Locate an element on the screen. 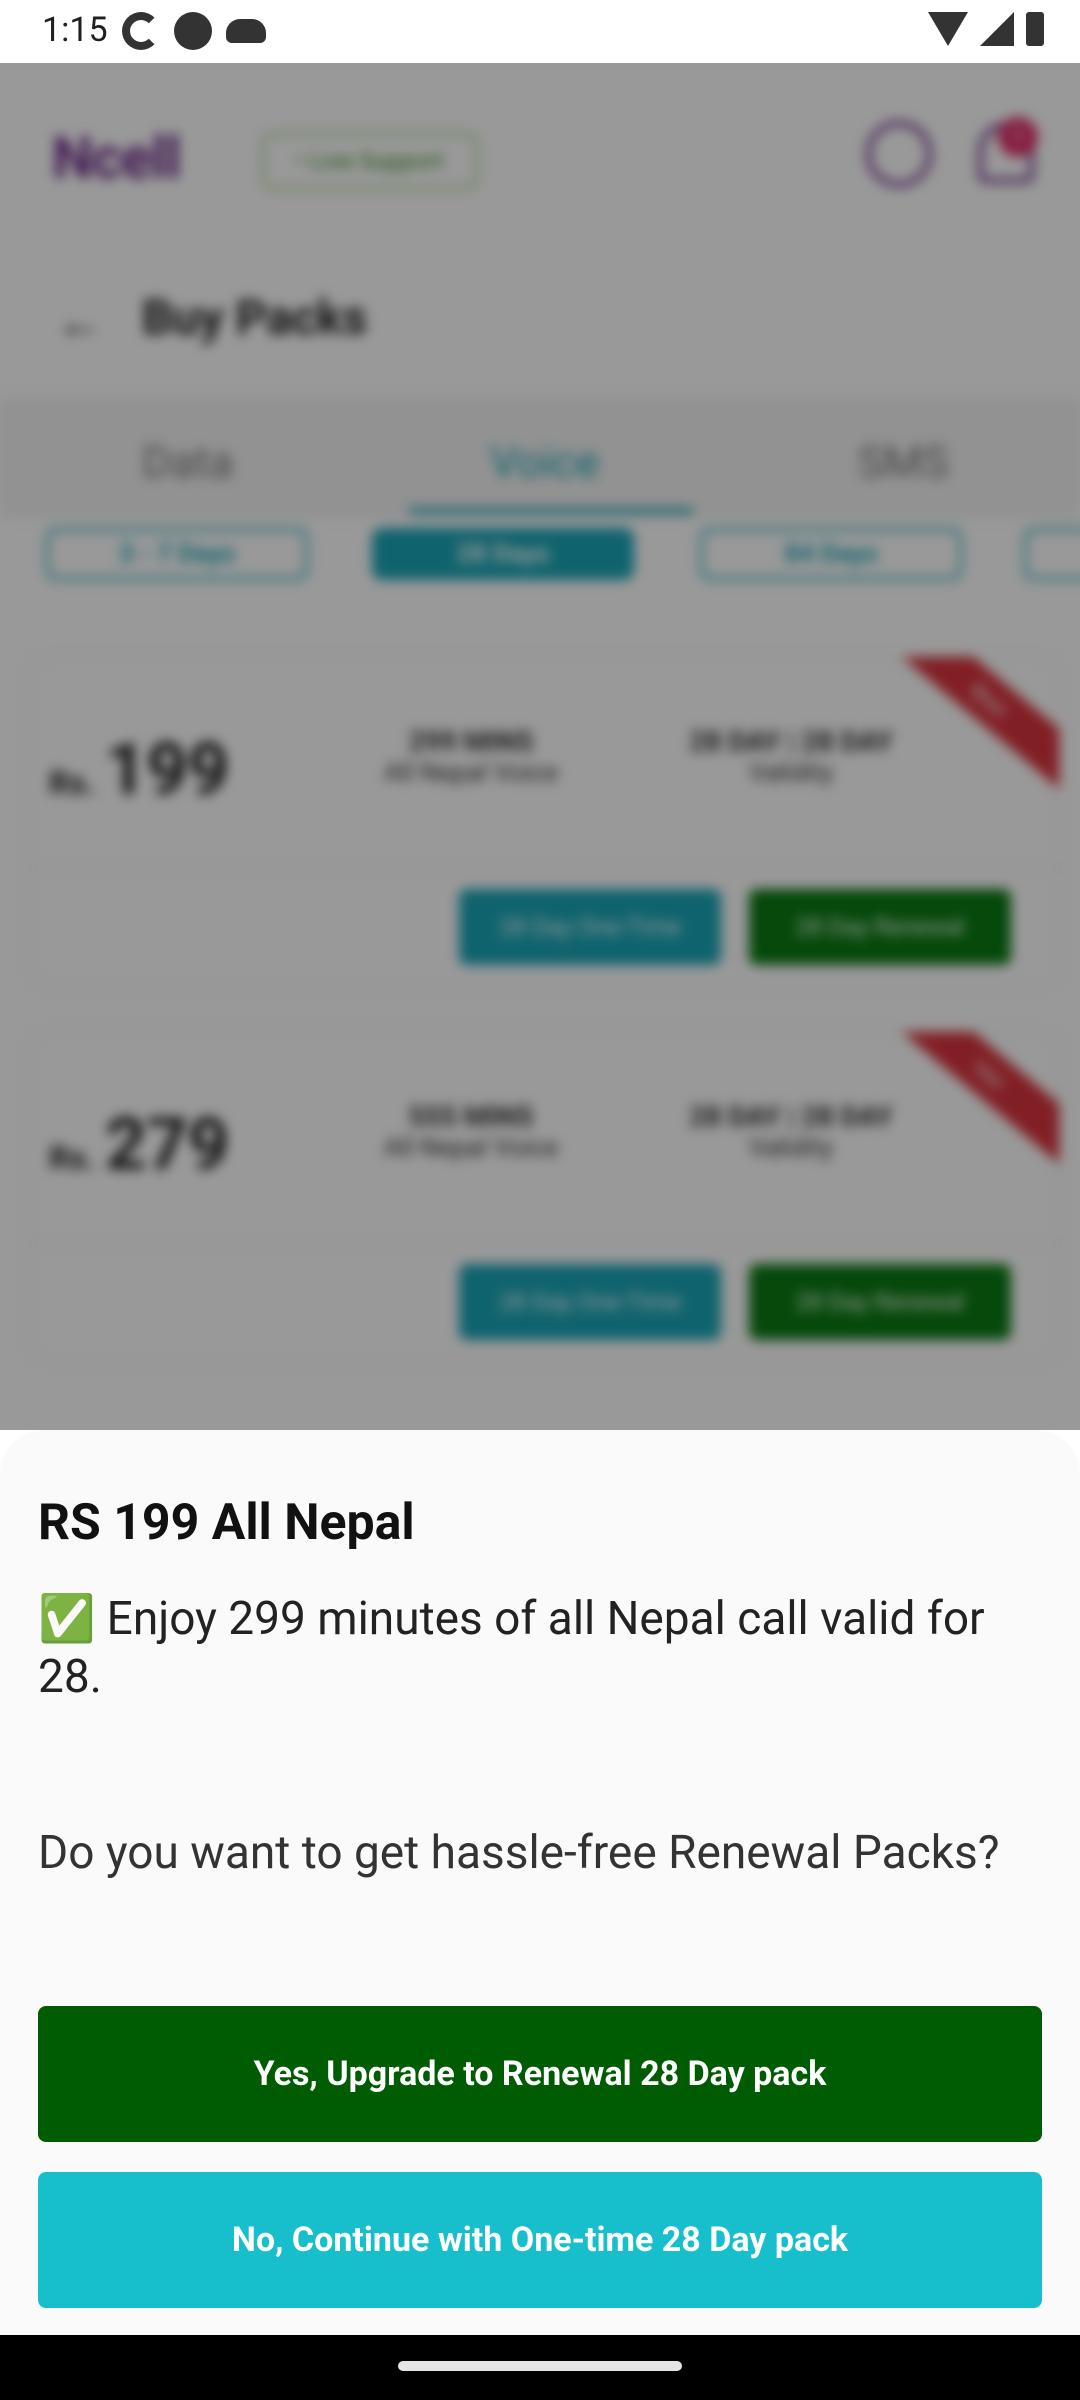 This screenshot has width=1080, height=2400. navigation-bar is located at coordinates (540, 2367).